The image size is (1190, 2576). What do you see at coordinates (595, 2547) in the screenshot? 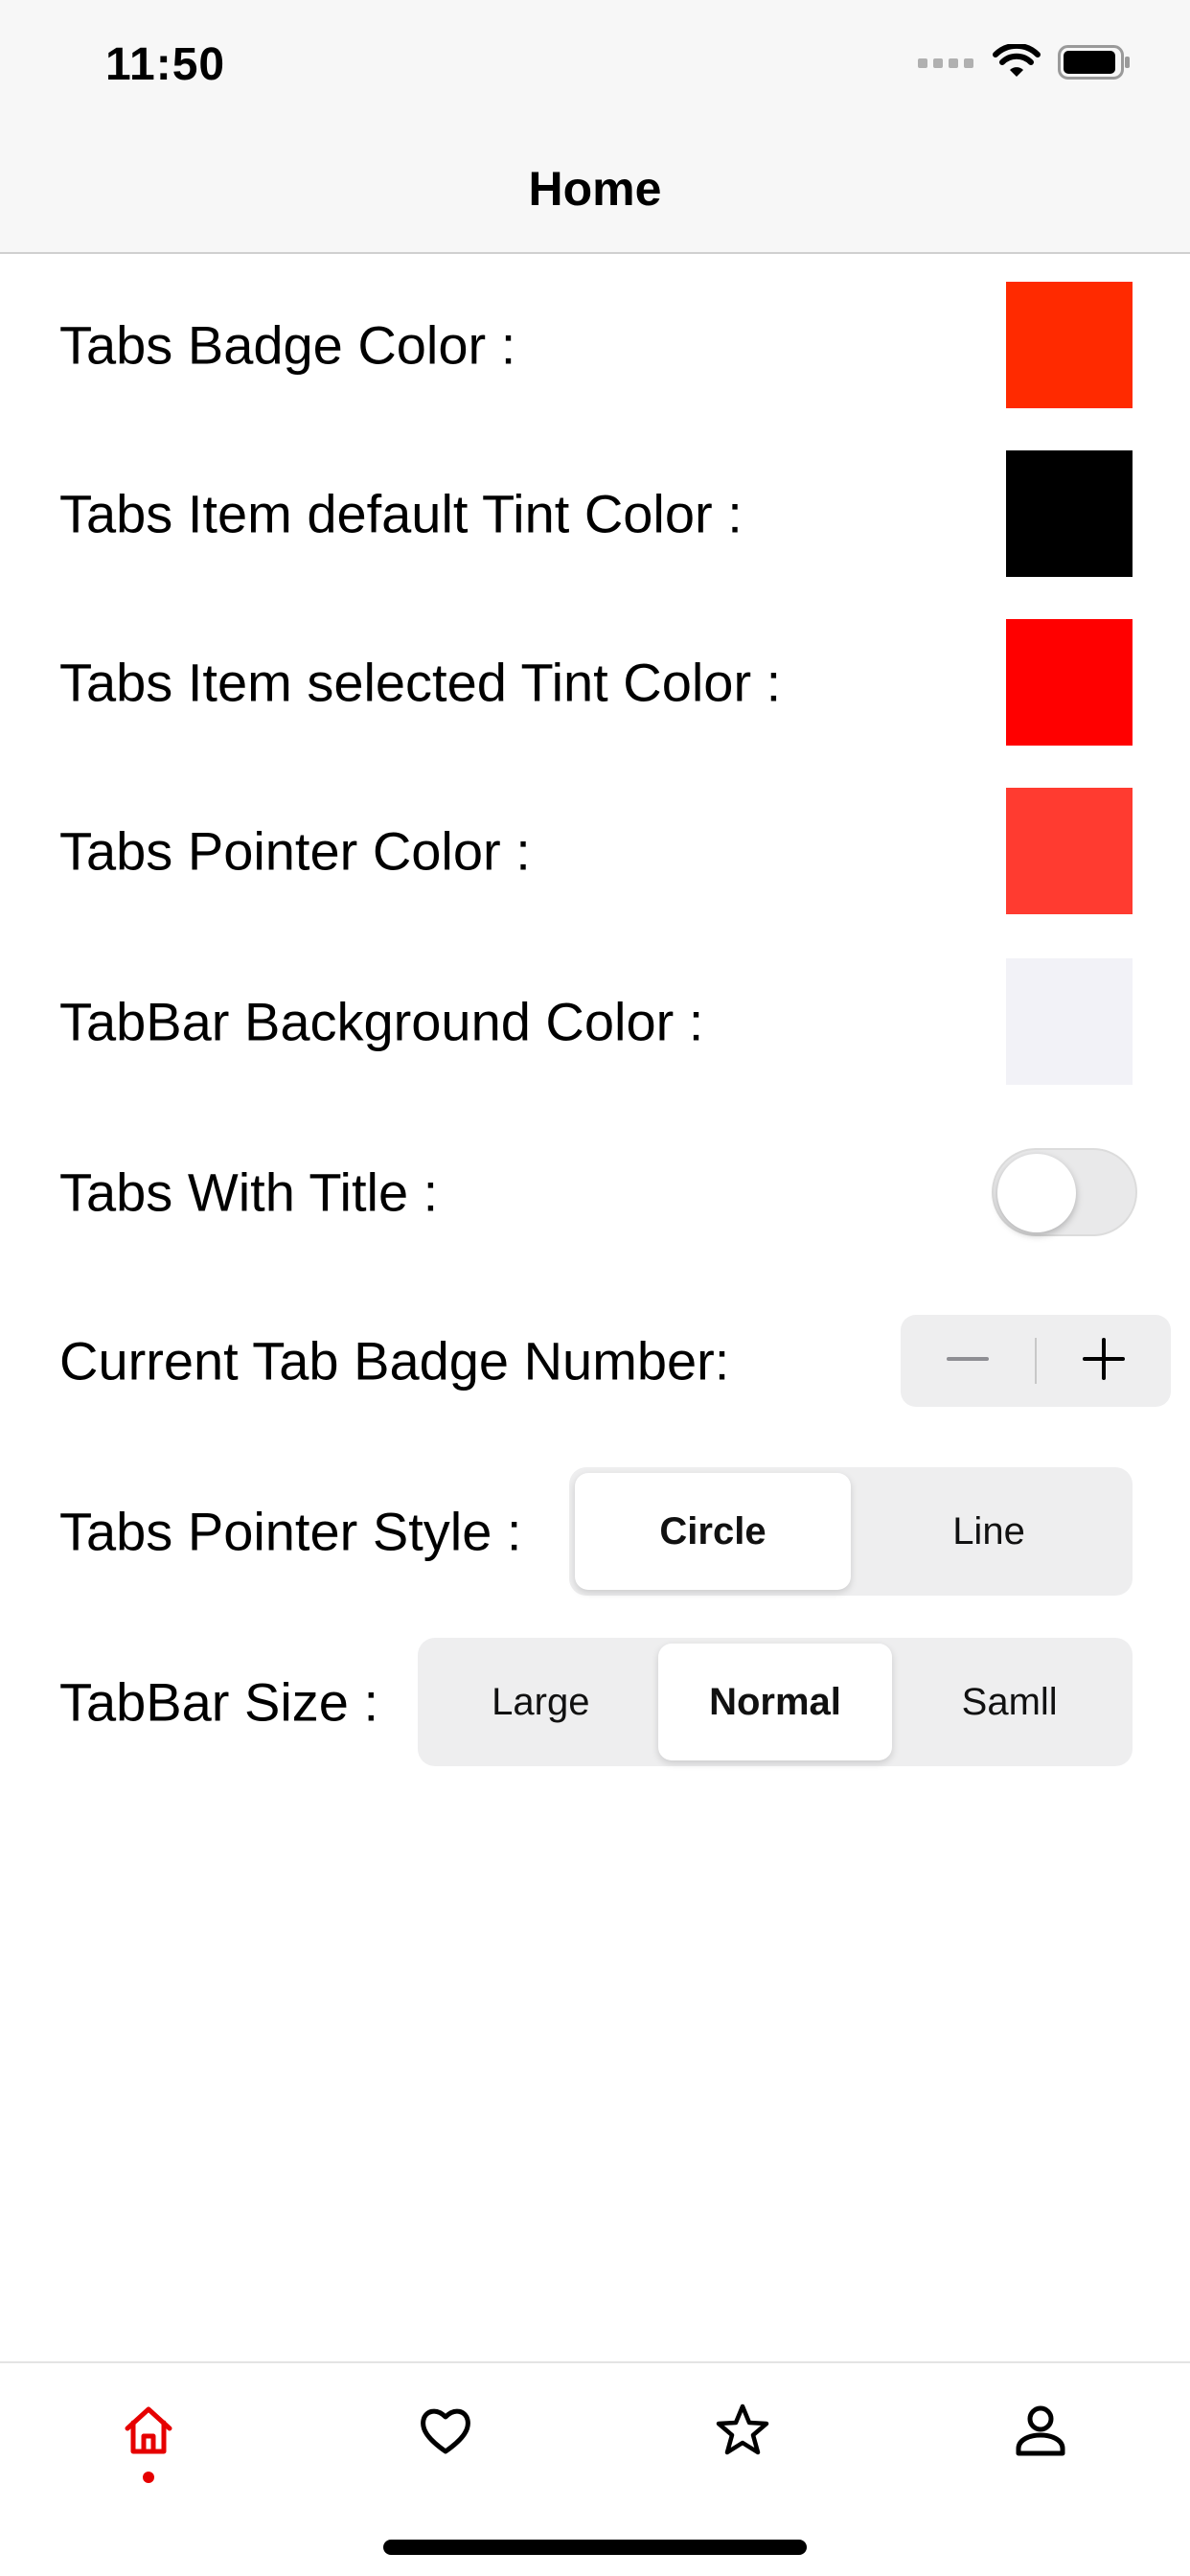
I see `home-indicator` at bounding box center [595, 2547].